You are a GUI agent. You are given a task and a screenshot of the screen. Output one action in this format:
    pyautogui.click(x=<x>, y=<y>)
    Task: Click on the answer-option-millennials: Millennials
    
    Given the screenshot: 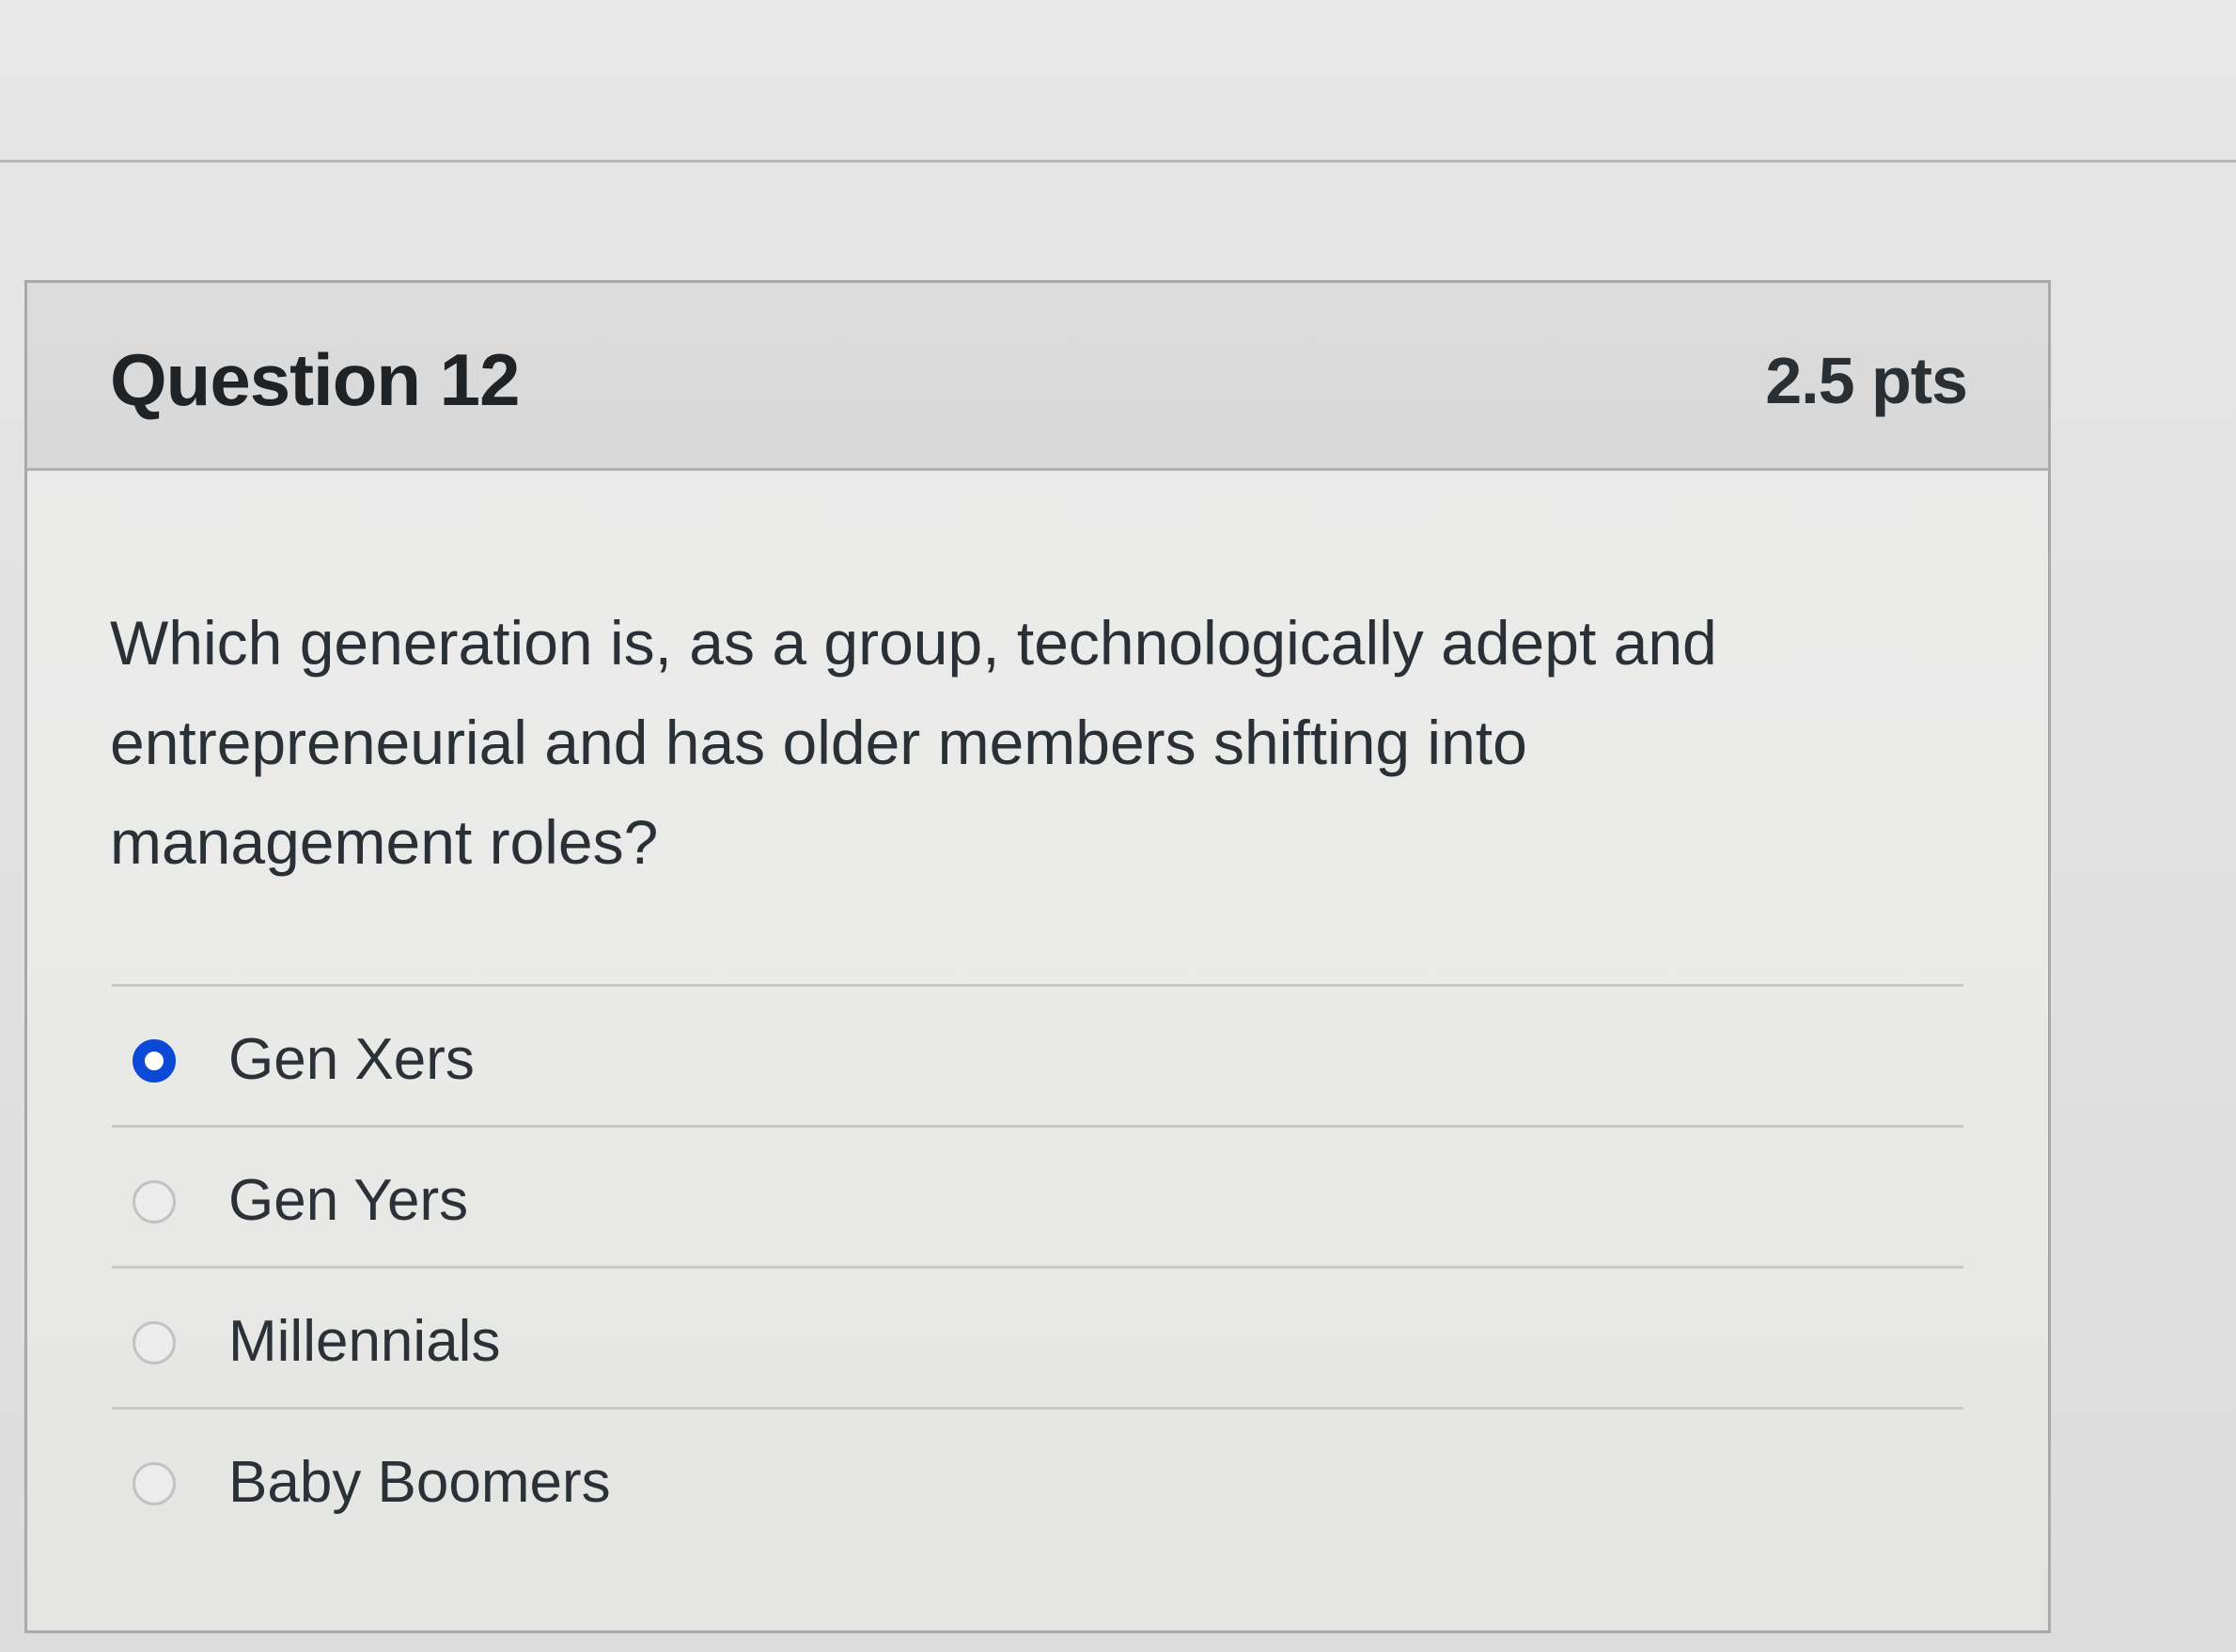 What is the action you would take?
    pyautogui.click(x=1037, y=1336)
    